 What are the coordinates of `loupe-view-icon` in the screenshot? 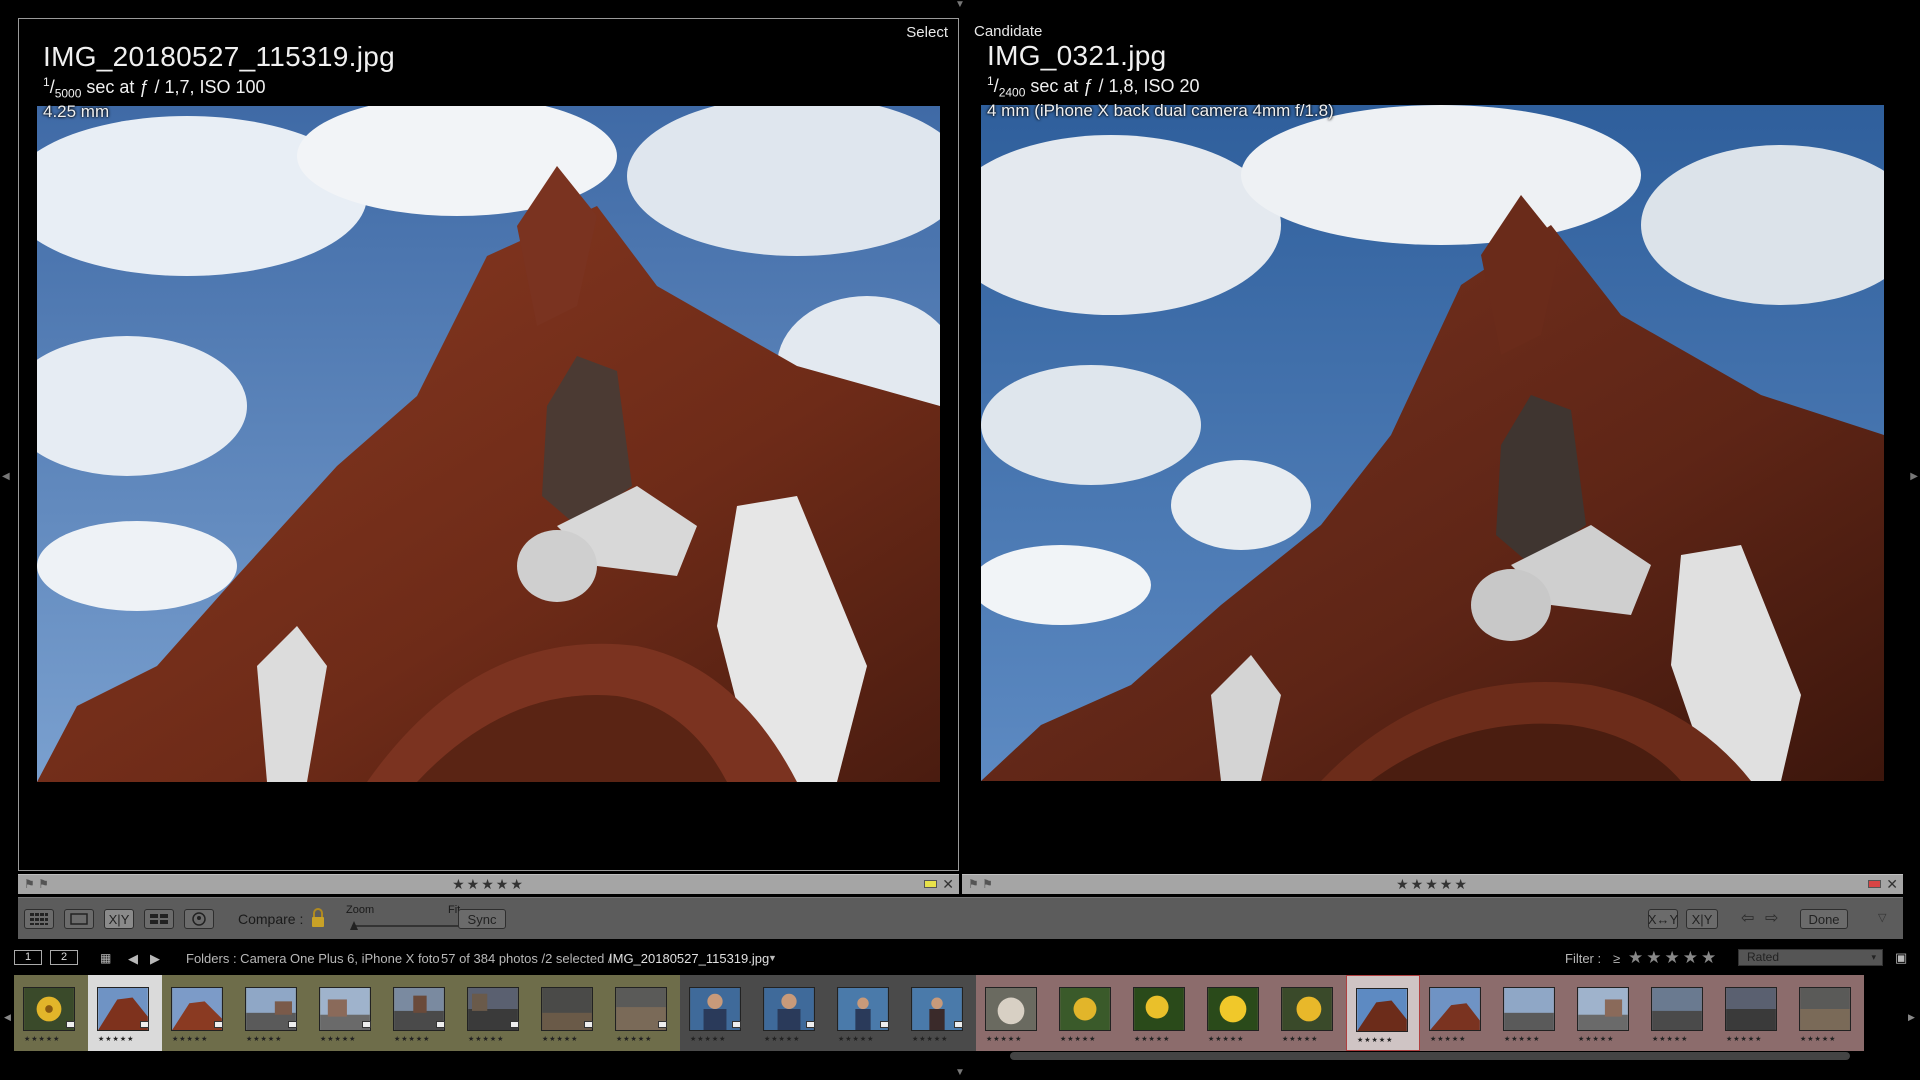 It's located at (79, 919).